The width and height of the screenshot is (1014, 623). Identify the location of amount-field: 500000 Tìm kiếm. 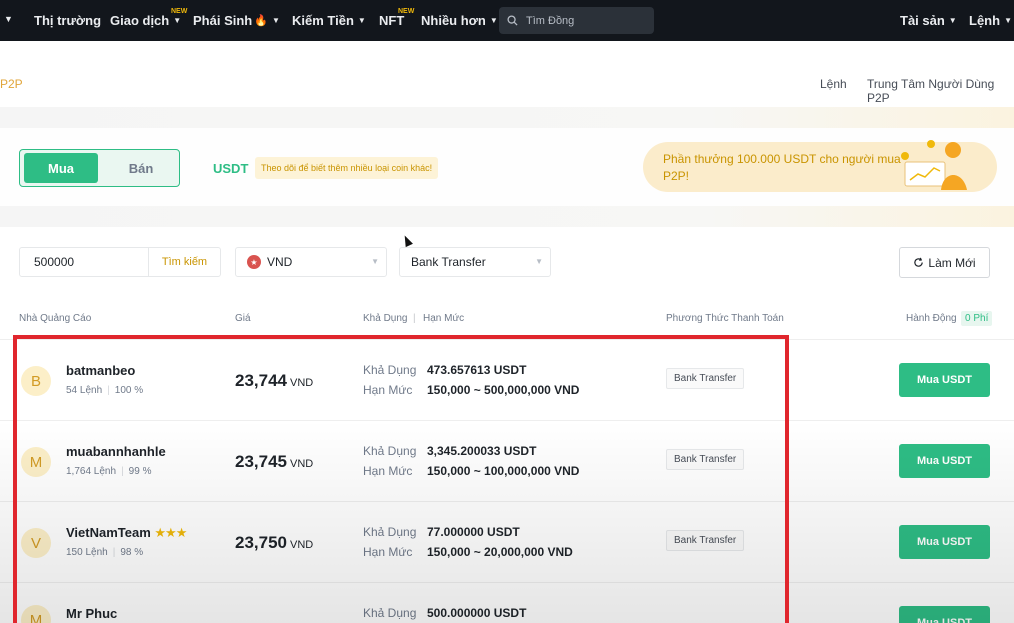
(120, 262).